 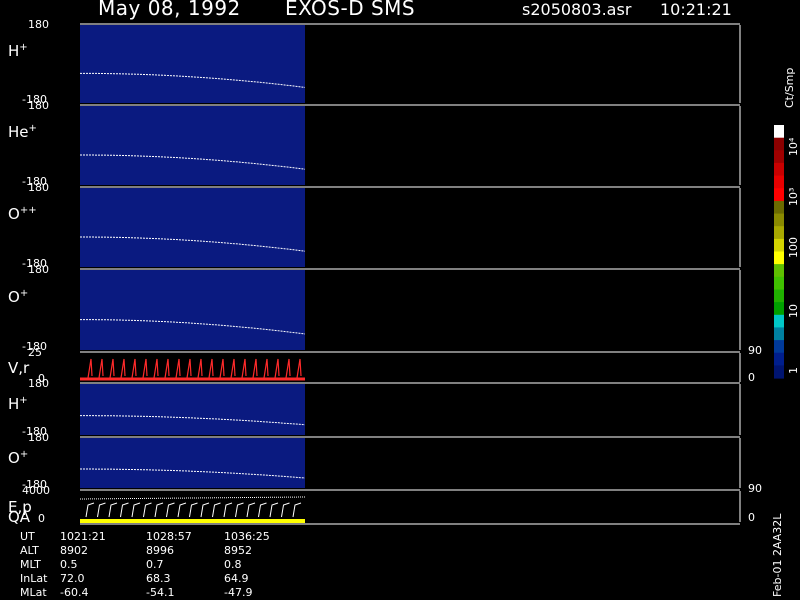 What do you see at coordinates (33, 592) in the screenshot?
I see `footer-row-label: MLat` at bounding box center [33, 592].